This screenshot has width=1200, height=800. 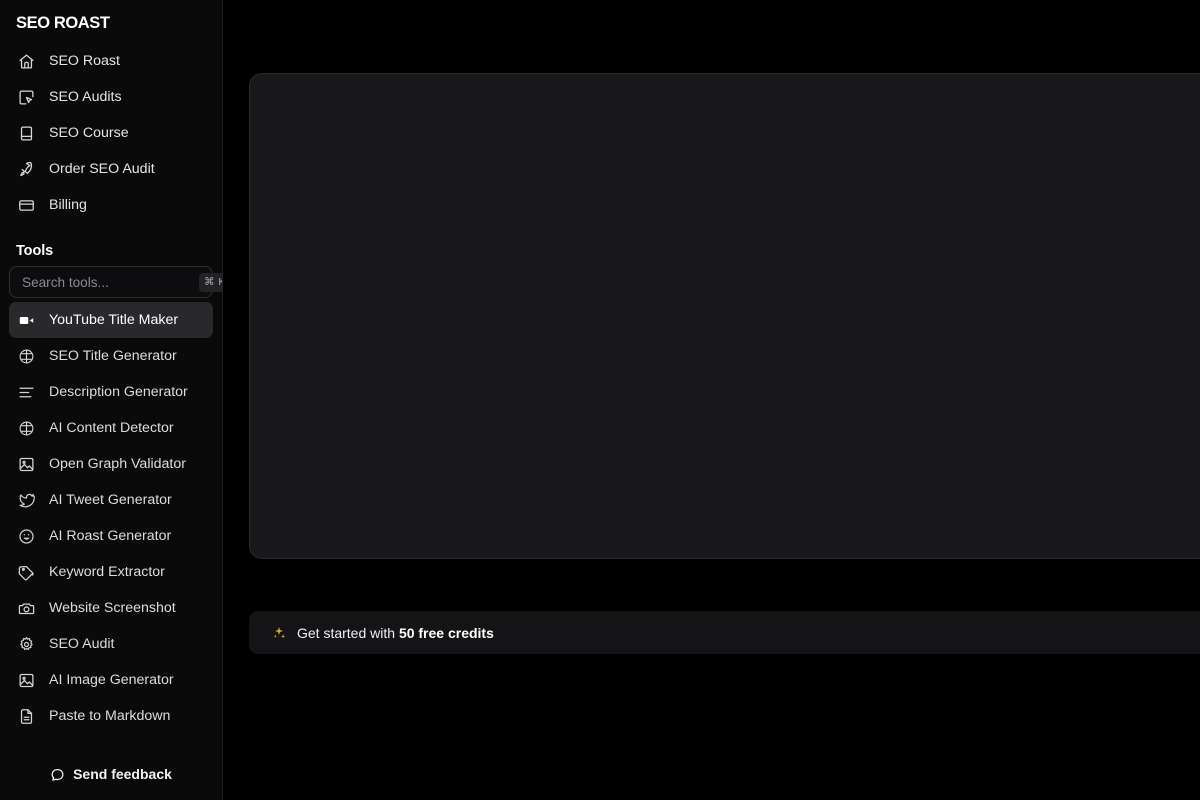 I want to click on sidebar-item-seo-roast: SEO Roast, so click(x=111, y=61).